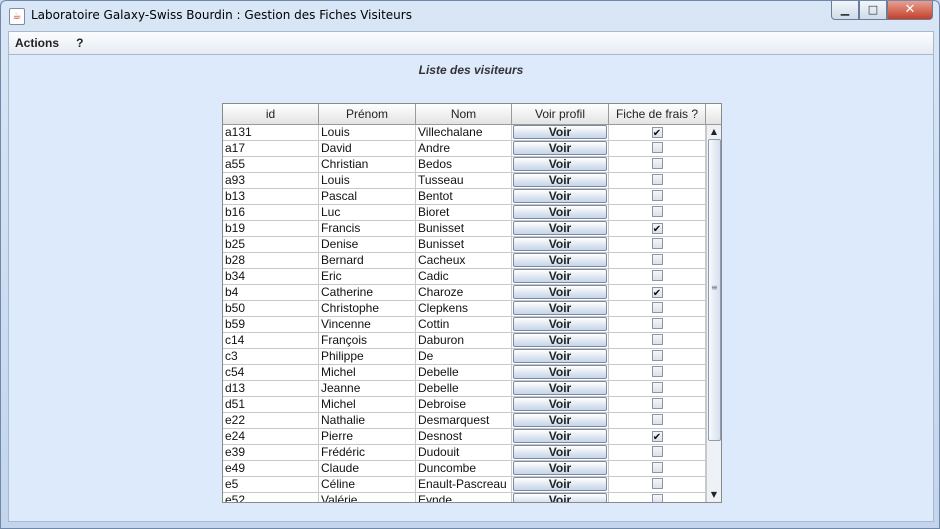 The height and width of the screenshot is (529, 940). What do you see at coordinates (464, 497) in the screenshot?
I see `table-row: e52 Valérie Eynde Voir` at bounding box center [464, 497].